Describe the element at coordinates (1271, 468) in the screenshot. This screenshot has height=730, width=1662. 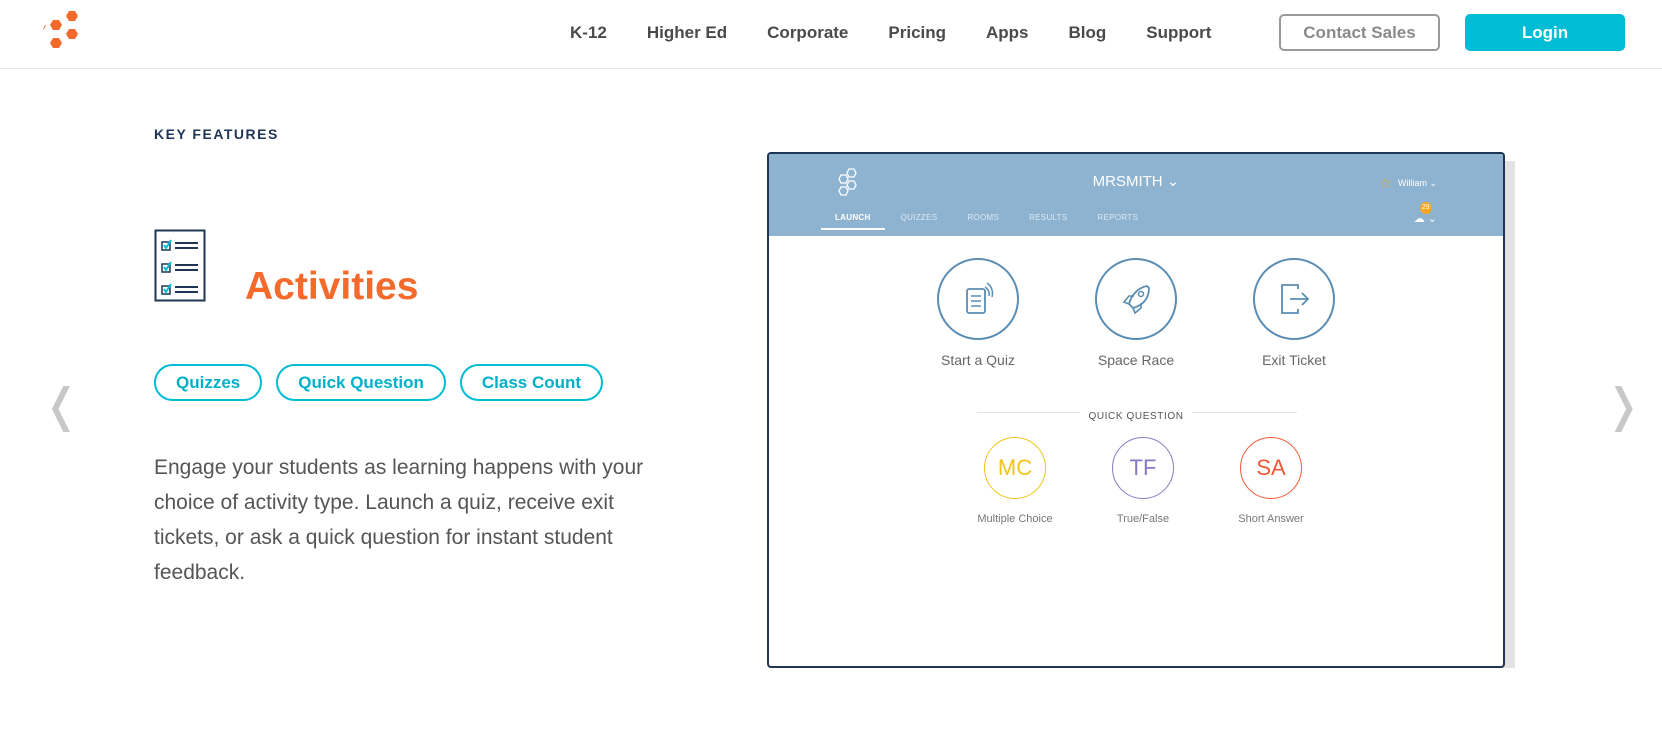
I see `sa-badge: SA` at that location.